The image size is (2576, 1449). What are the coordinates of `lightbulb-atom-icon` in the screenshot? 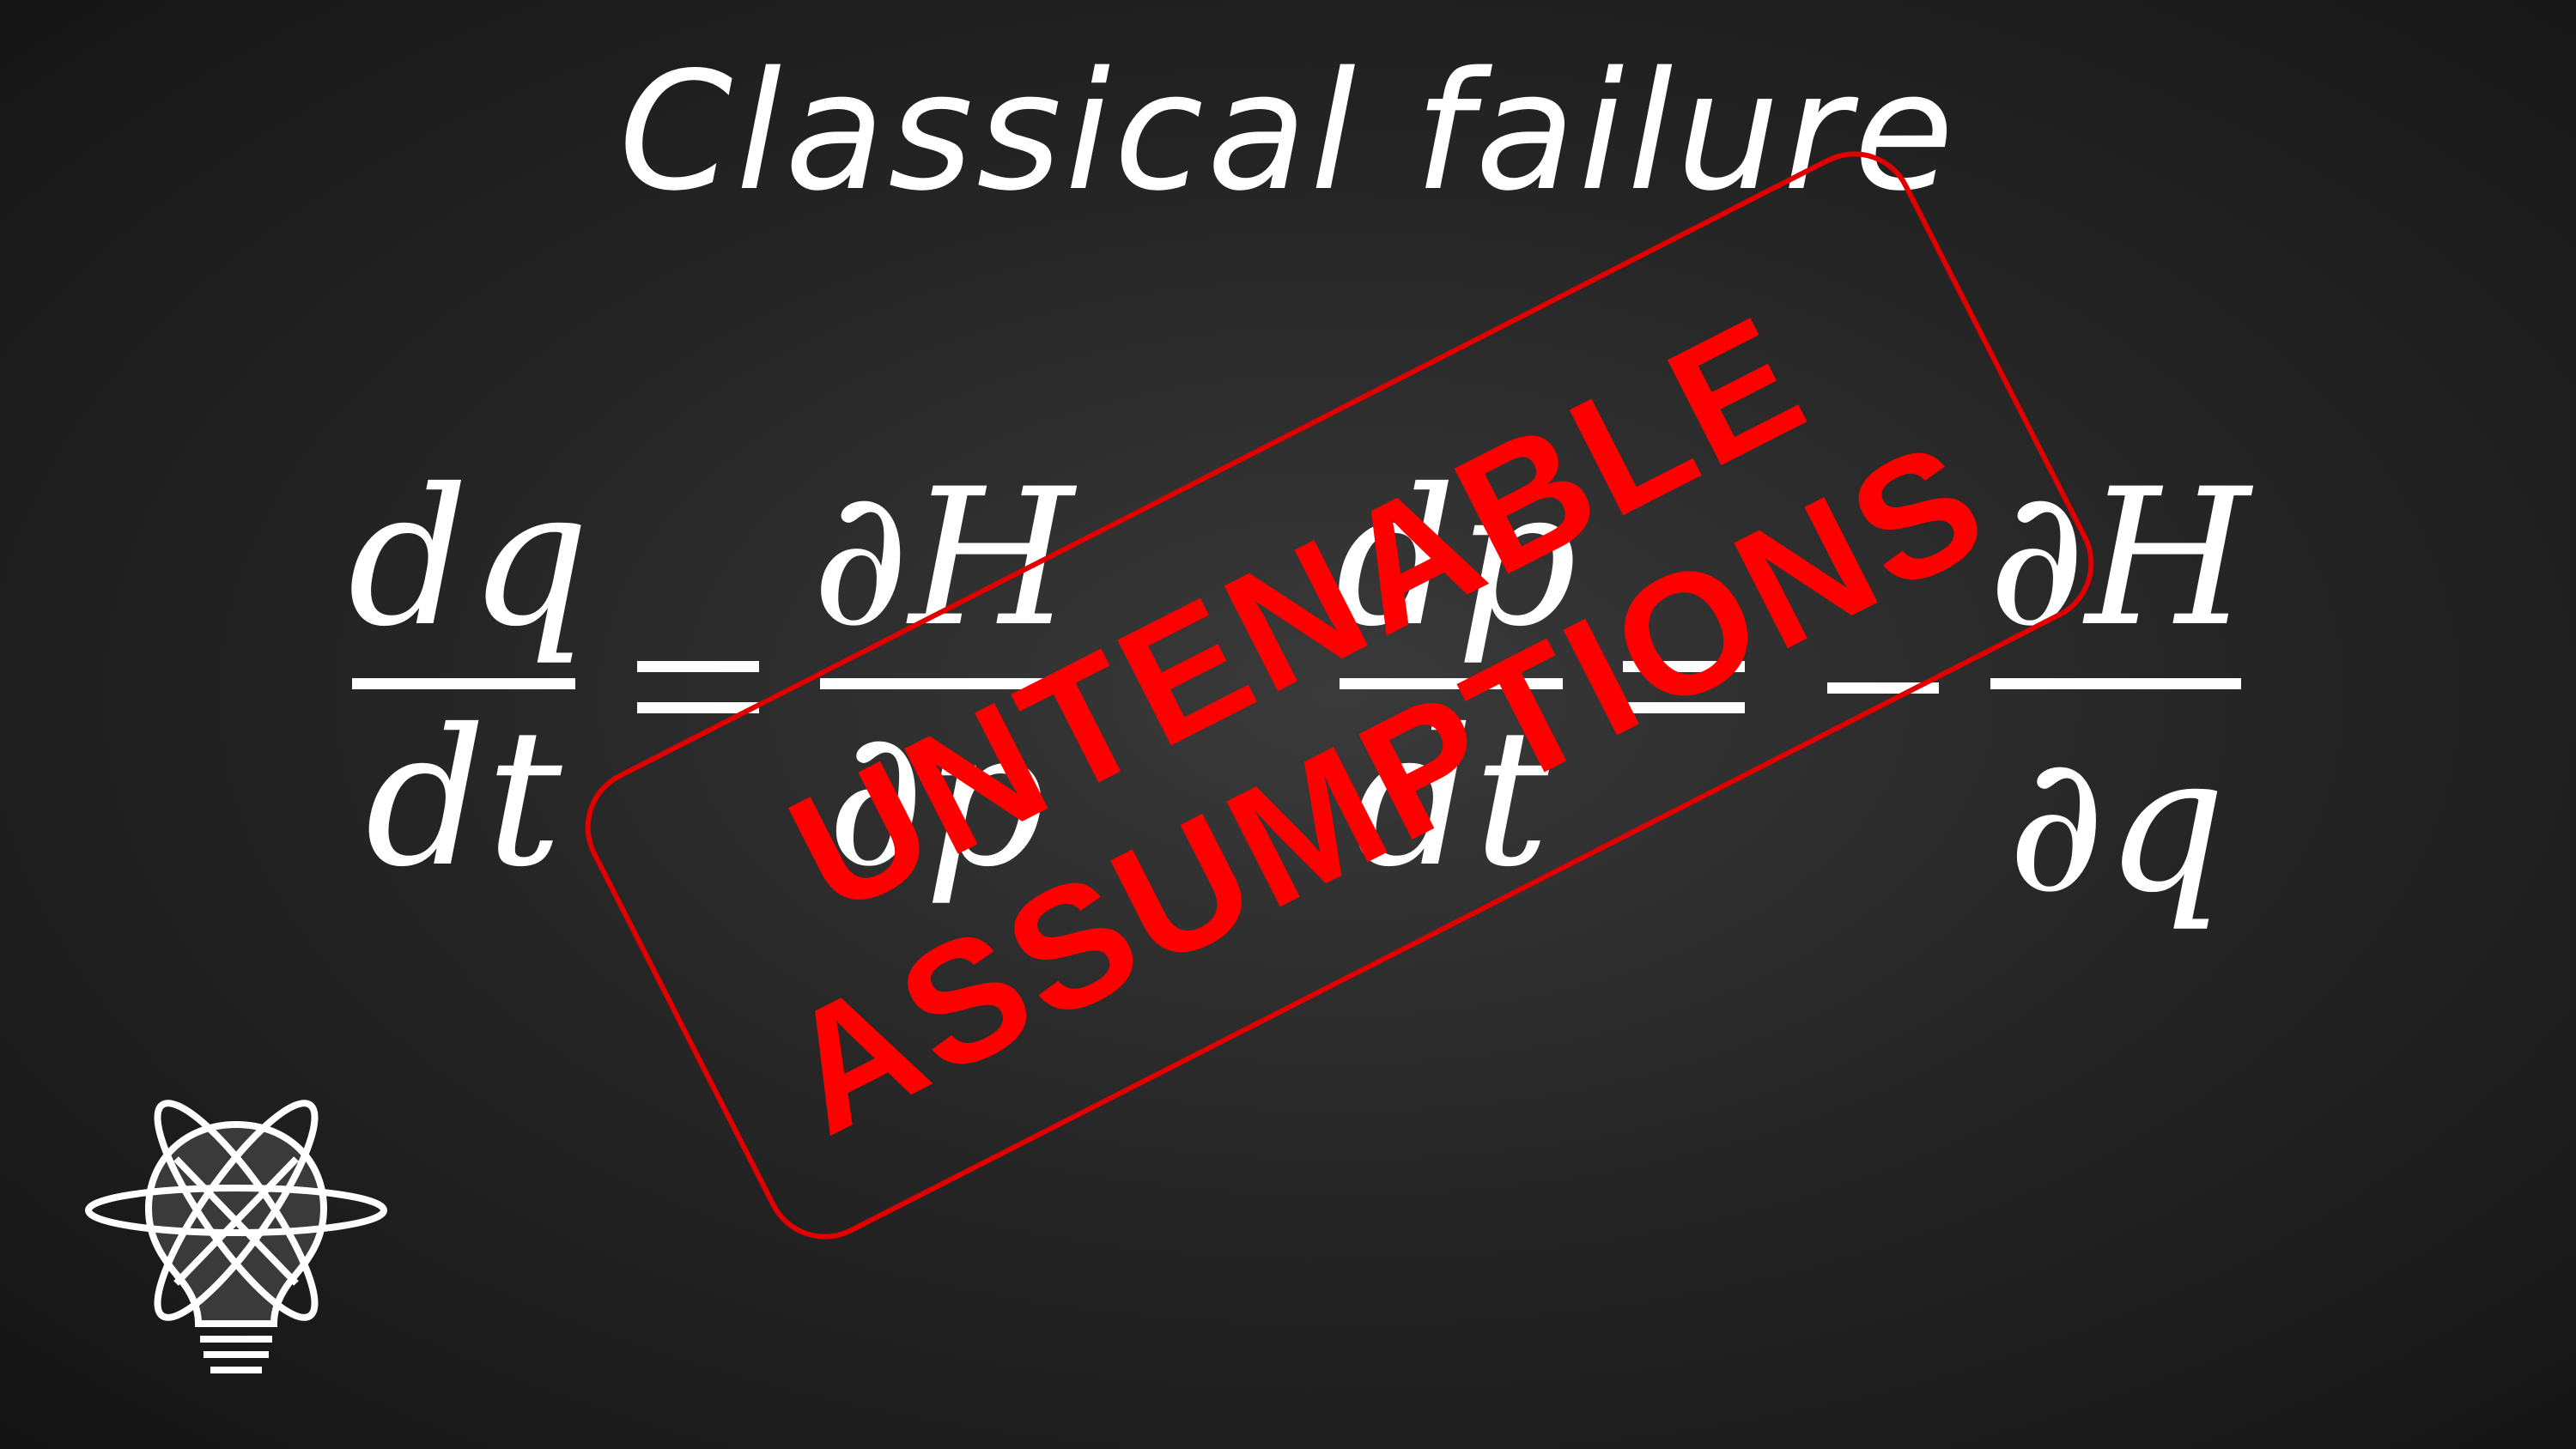 It's located at (236, 1236).